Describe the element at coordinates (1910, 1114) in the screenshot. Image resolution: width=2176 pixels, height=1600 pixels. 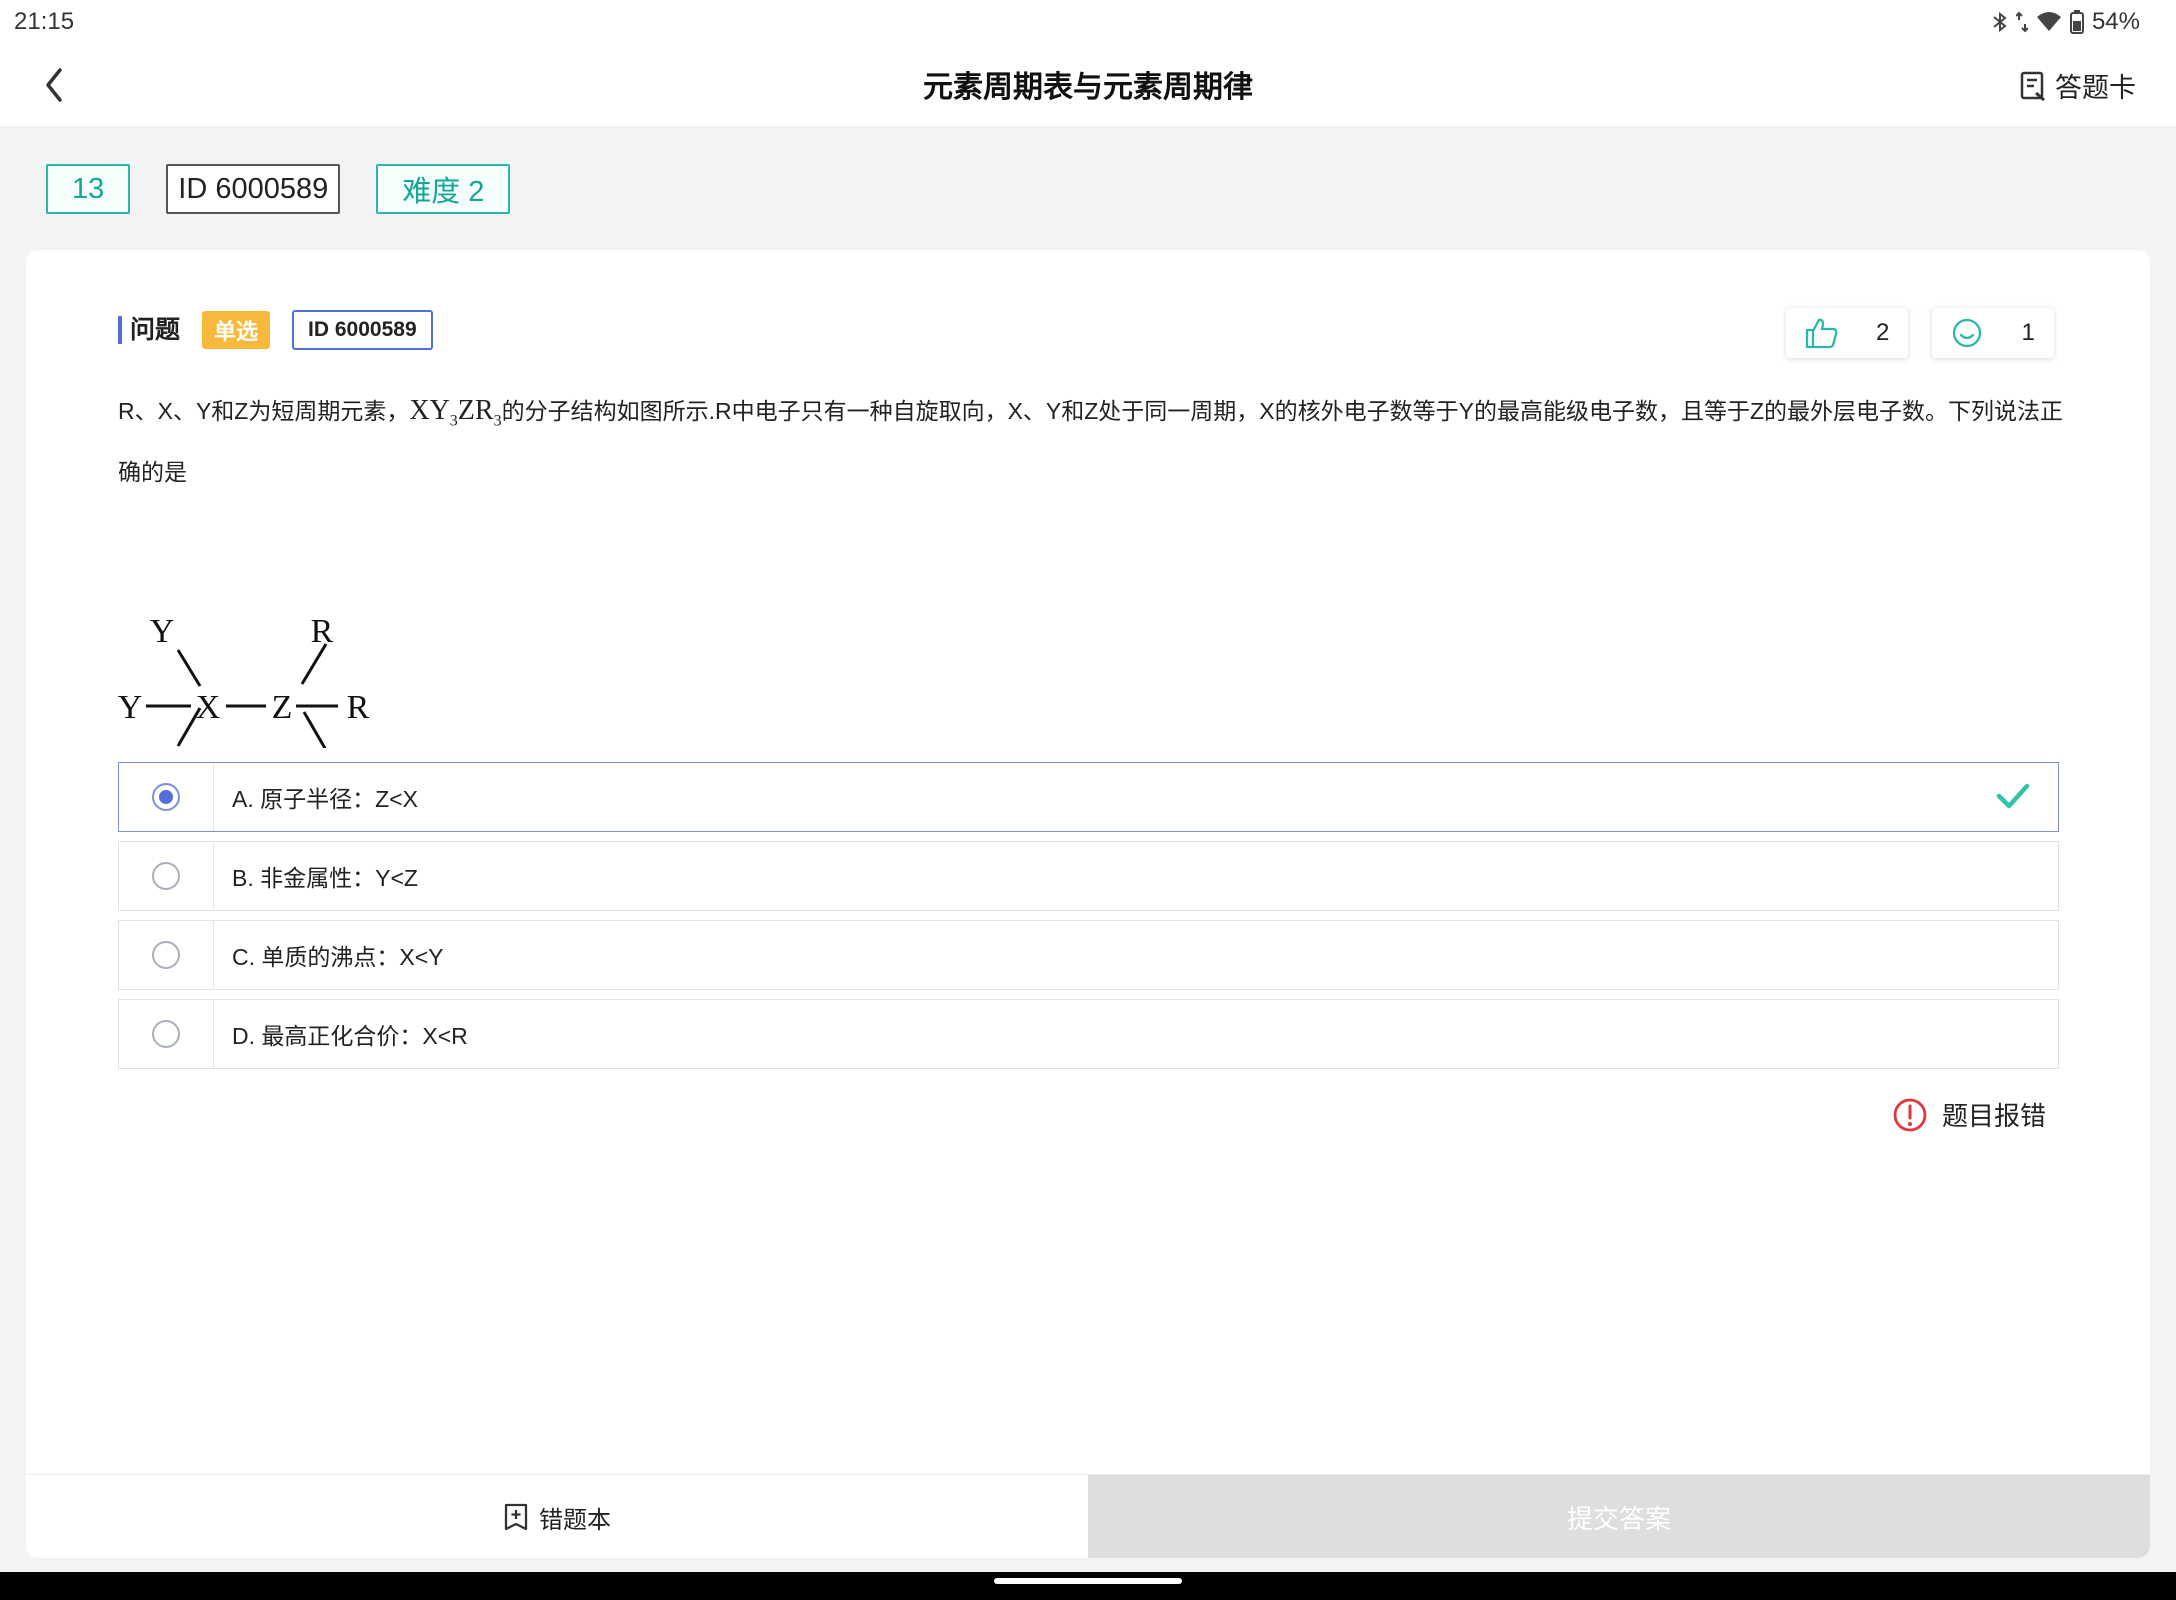
I see `alert-icon` at that location.